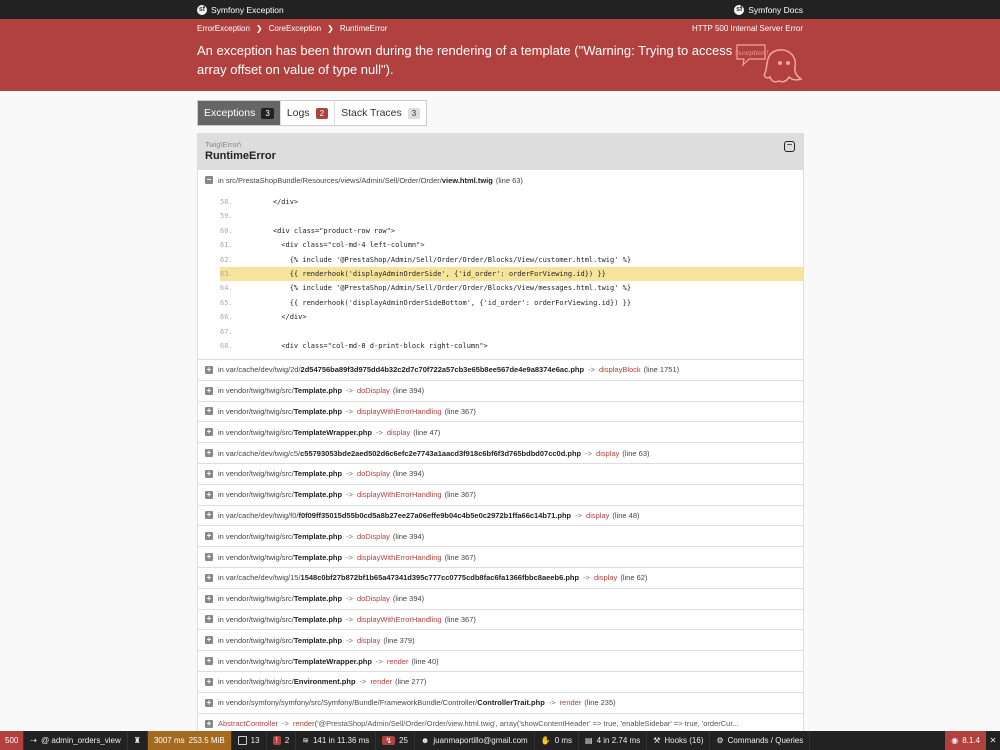 This screenshot has width=1000, height=750. Describe the element at coordinates (993, 740) in the screenshot. I see `close-toolbar-icon: ✕` at that location.